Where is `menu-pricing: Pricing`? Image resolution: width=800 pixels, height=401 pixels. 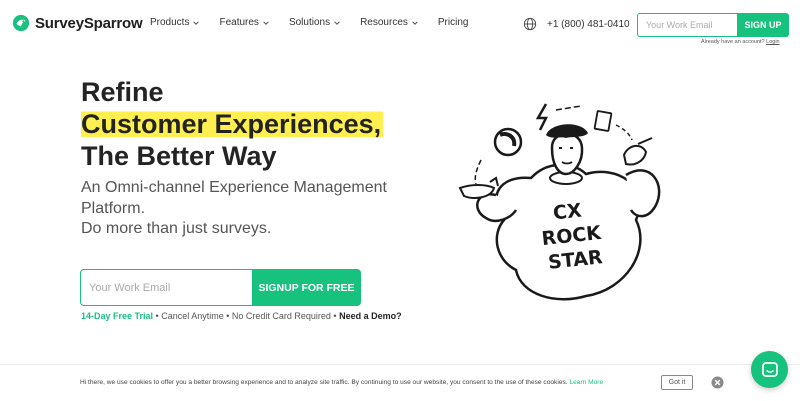
menu-pricing: Pricing is located at coordinates (453, 22).